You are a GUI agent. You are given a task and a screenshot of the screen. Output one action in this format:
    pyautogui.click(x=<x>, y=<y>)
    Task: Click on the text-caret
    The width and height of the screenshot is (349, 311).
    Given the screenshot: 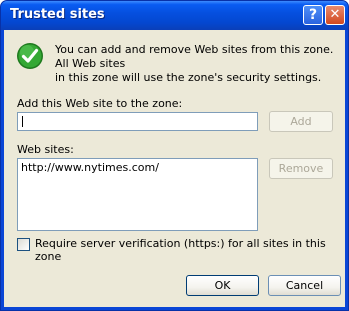 What is the action you would take?
    pyautogui.click(x=22, y=121)
    